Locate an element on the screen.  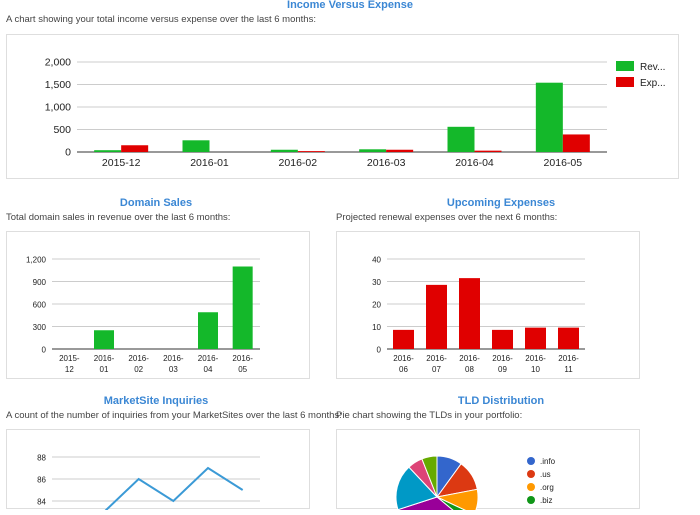
x-tick-label: 05 is located at coordinates (242, 369).